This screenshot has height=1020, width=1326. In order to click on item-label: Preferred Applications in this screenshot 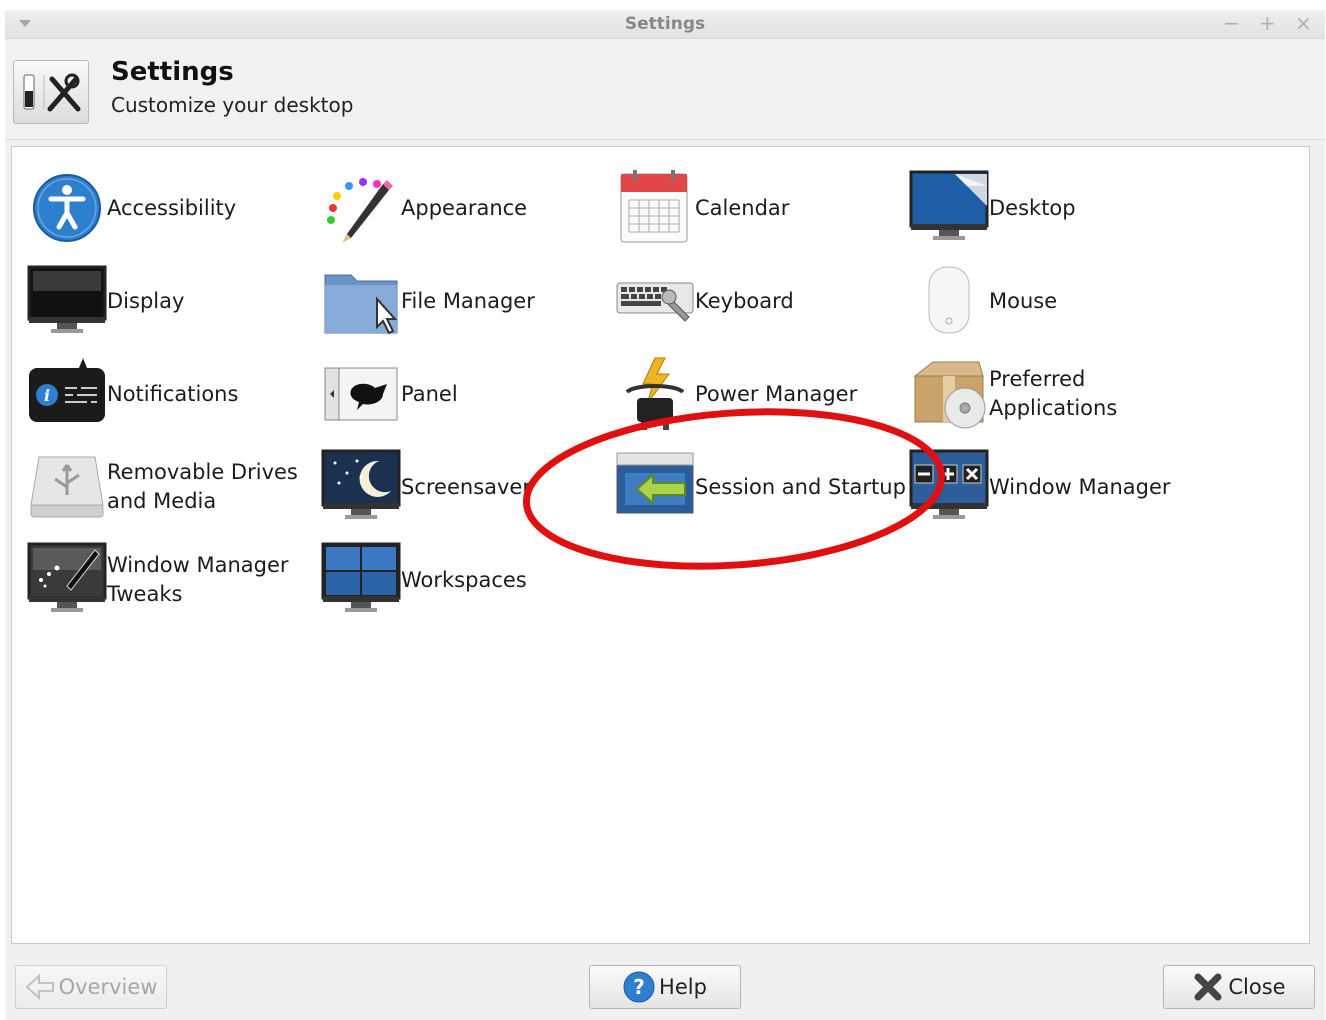, I will do `click(1053, 393)`.